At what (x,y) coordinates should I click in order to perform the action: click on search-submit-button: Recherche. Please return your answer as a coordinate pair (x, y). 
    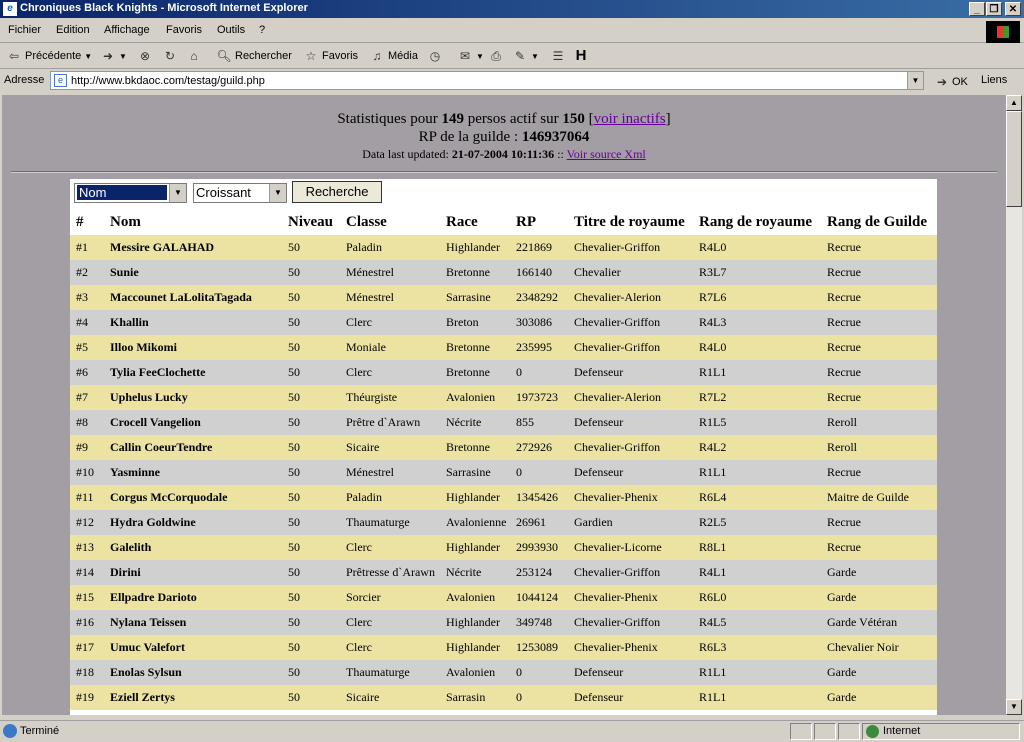
    Looking at the image, I should click on (337, 192).